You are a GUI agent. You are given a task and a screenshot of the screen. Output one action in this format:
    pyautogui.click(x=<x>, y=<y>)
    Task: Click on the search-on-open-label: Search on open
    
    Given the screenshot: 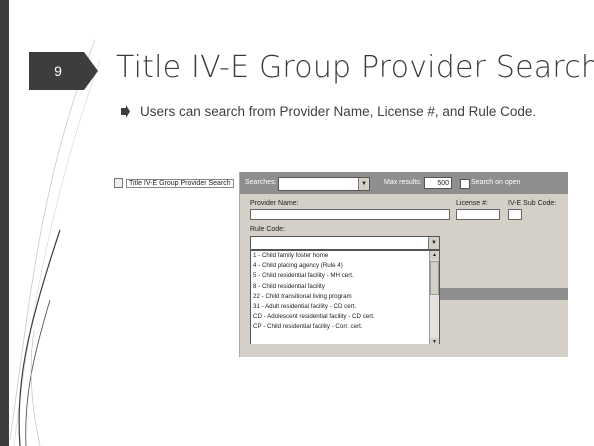 What is the action you would take?
    pyautogui.click(x=496, y=182)
    